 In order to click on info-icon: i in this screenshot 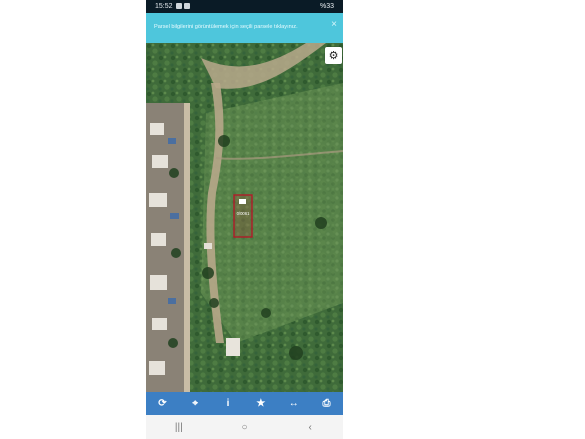, I will do `click(228, 404)`.